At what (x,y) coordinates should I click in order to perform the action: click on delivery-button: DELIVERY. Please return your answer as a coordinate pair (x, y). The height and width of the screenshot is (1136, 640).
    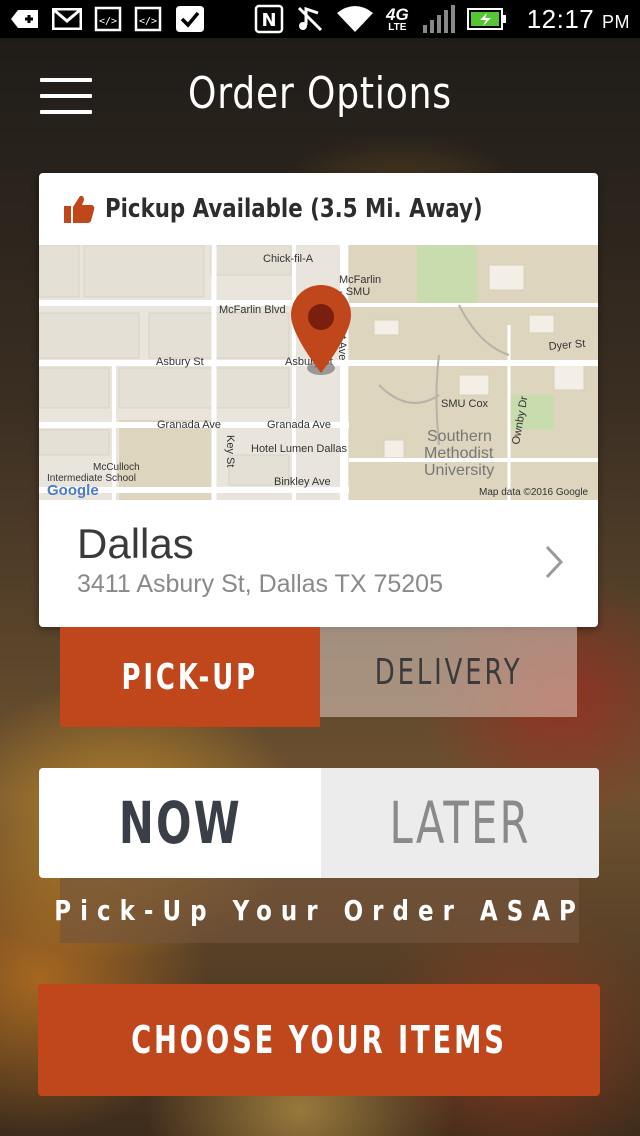
    Looking at the image, I should click on (448, 672).